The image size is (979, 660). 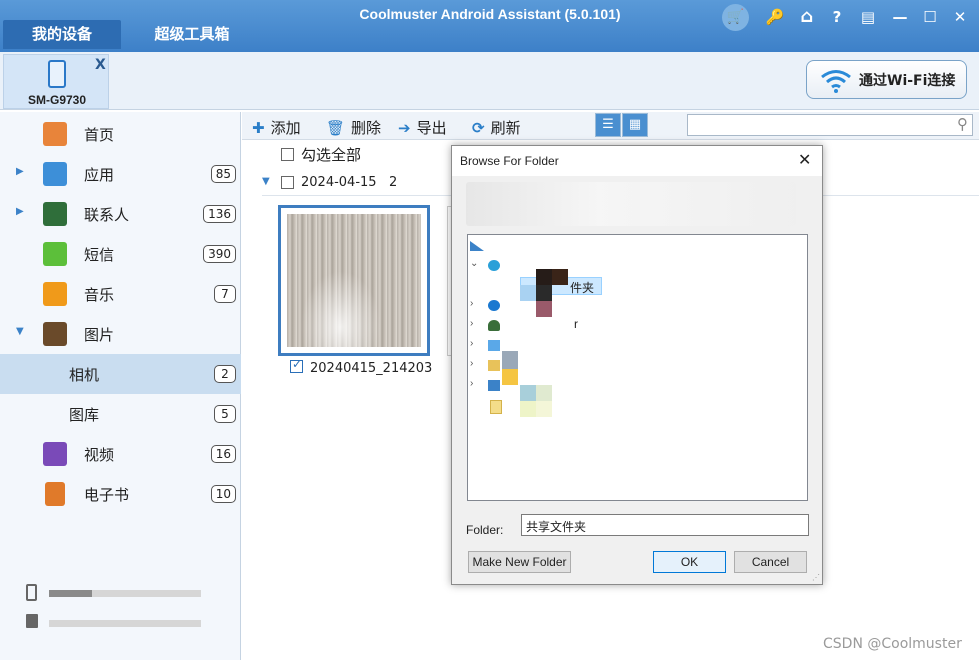 I want to click on cancel-button: Cancel, so click(x=770, y=562).